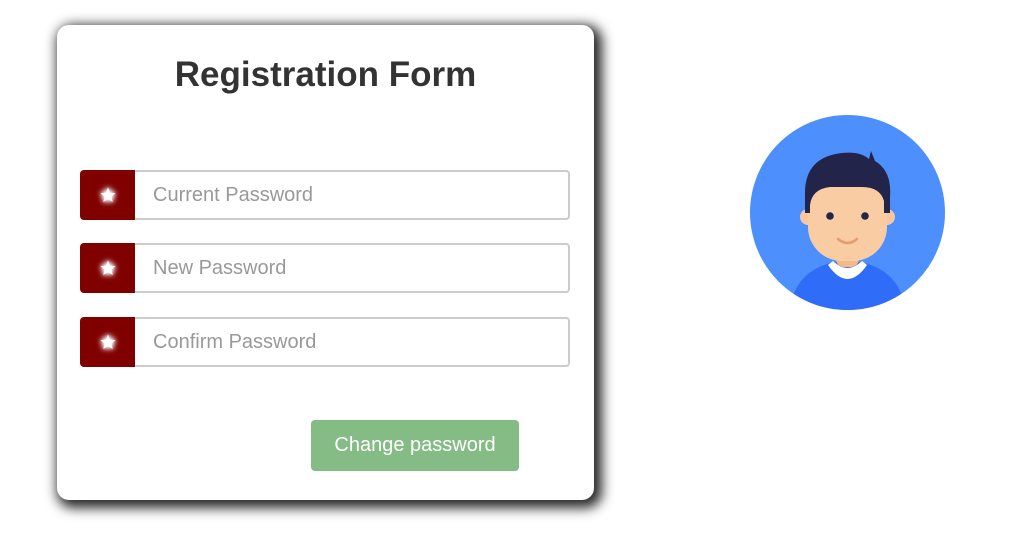 This screenshot has width=1010, height=541. I want to click on new-password-input, so click(352, 268).